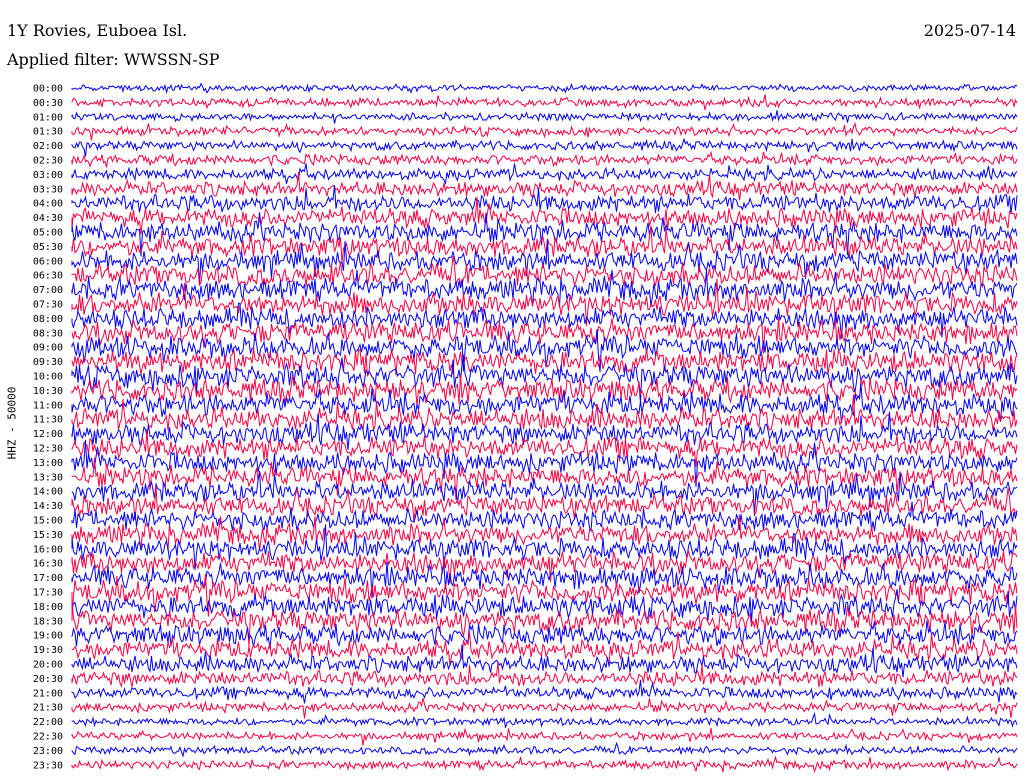 This screenshot has width=1024, height=780. Describe the element at coordinates (48, 290) in the screenshot. I see `row-time-label: 07:00` at that location.